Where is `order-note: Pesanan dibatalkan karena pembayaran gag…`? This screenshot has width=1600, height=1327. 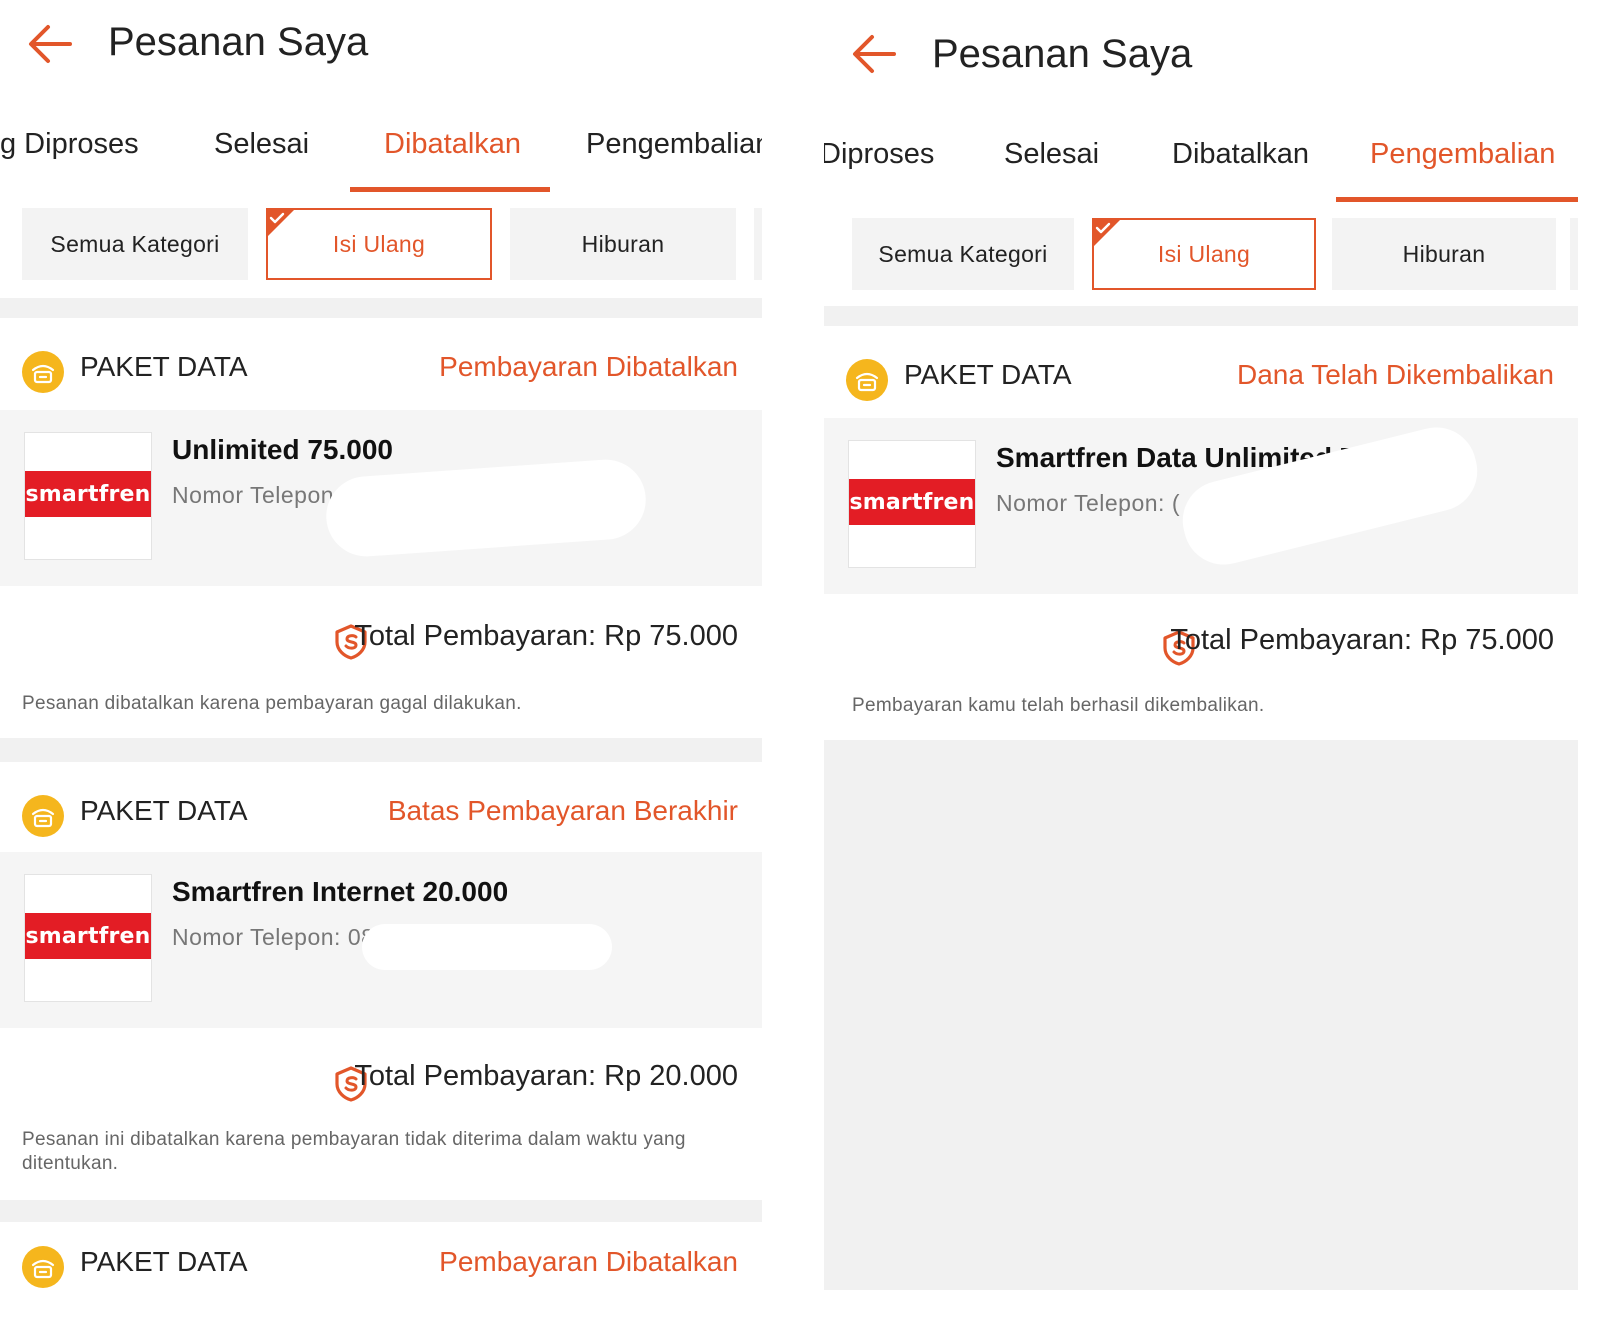 order-note: Pesanan dibatalkan karena pembayaran gag… is located at coordinates (272, 703).